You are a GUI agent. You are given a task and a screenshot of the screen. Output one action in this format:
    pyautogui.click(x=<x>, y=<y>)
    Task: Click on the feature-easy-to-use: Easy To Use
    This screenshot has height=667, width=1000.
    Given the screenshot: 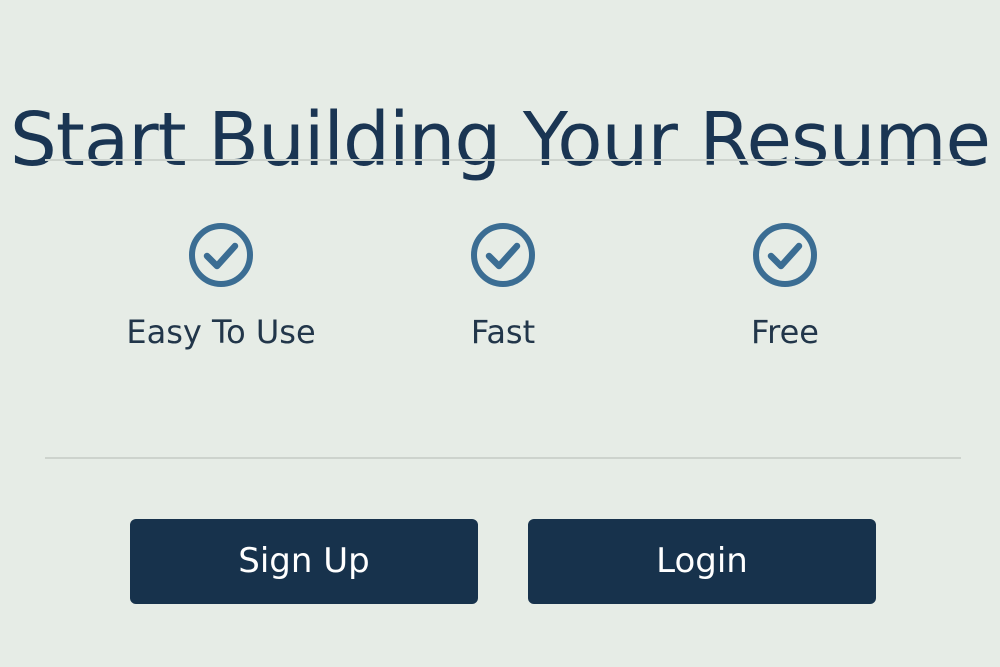 What is the action you would take?
    pyautogui.click(x=221, y=287)
    